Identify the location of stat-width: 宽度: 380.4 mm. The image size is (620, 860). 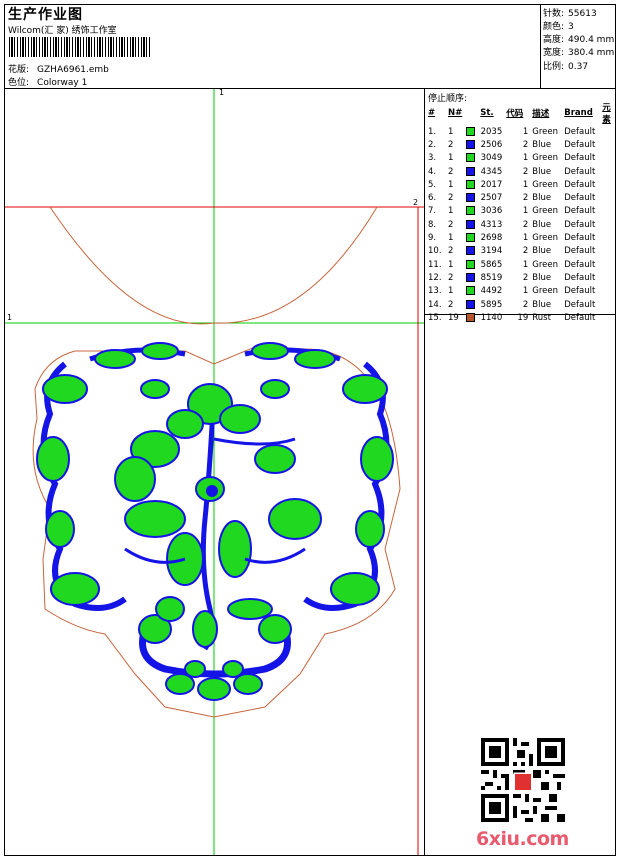
(579, 53).